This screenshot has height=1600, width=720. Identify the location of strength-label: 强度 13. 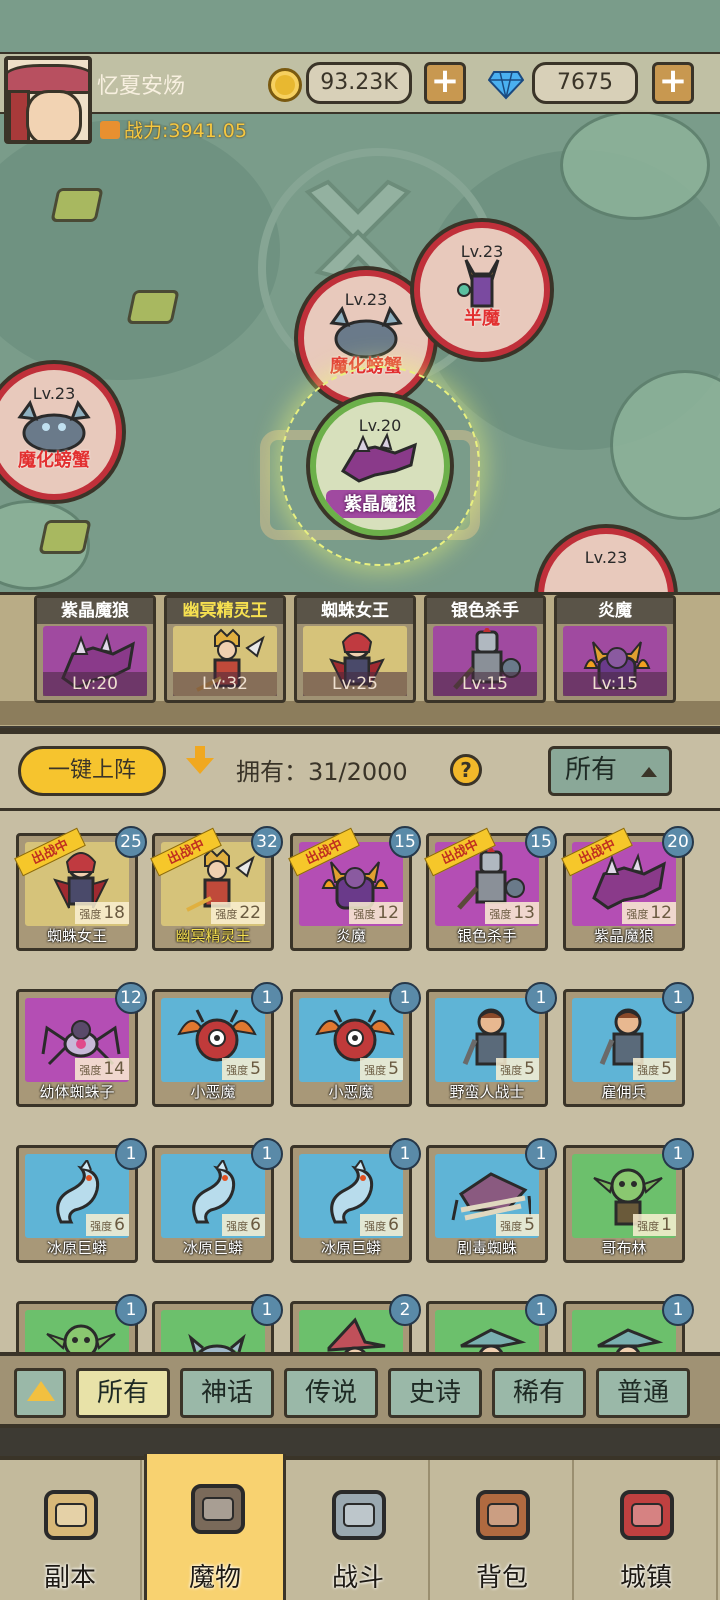
(512, 913).